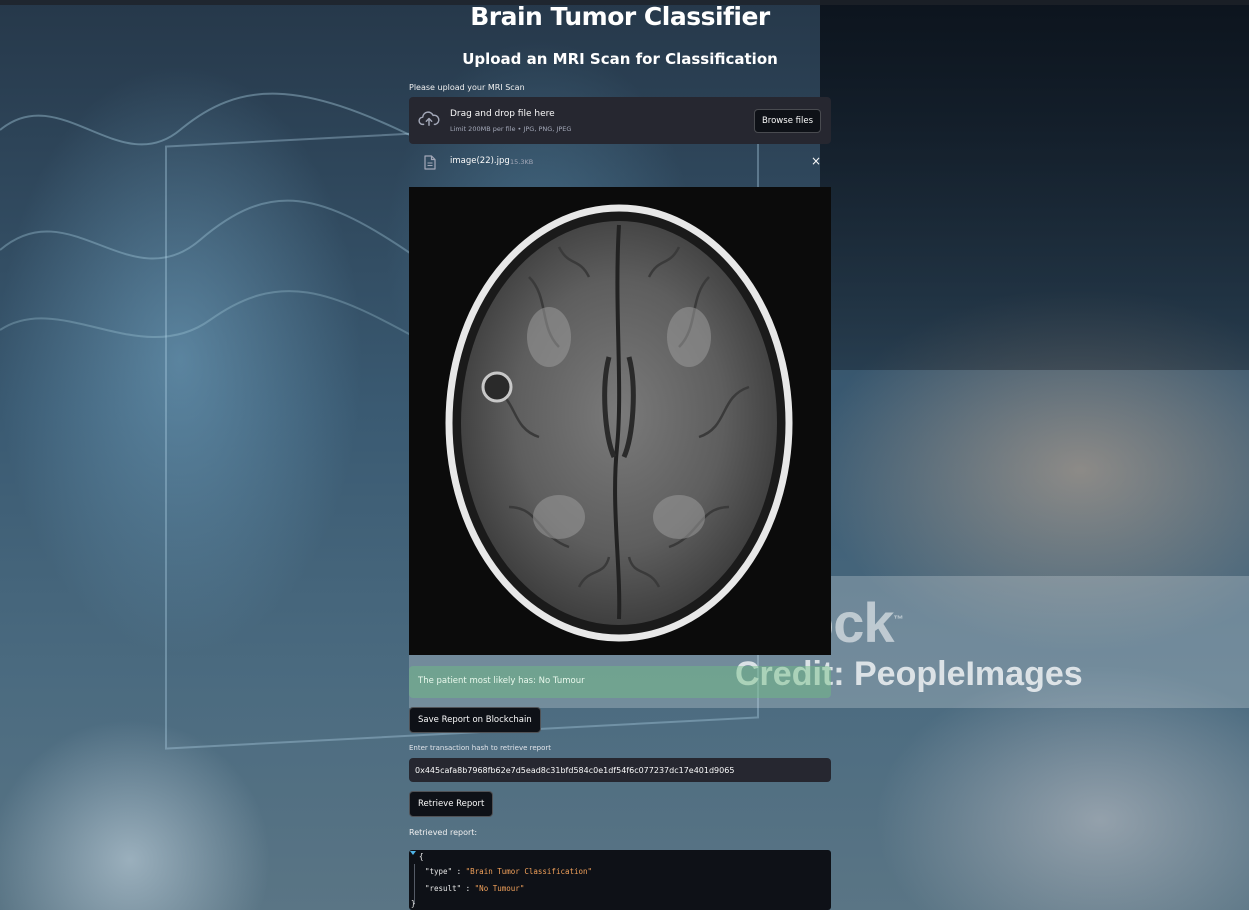  I want to click on background-data-screen, so click(1034, 185).